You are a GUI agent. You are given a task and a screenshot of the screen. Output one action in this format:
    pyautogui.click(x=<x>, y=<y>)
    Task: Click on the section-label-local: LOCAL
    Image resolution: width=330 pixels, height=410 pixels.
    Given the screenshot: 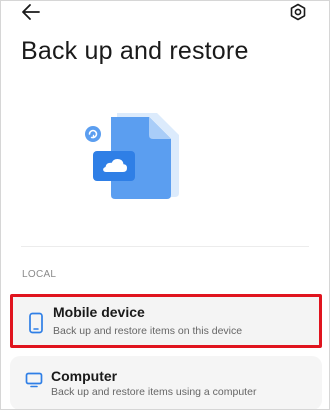 What is the action you would take?
    pyautogui.click(x=39, y=274)
    